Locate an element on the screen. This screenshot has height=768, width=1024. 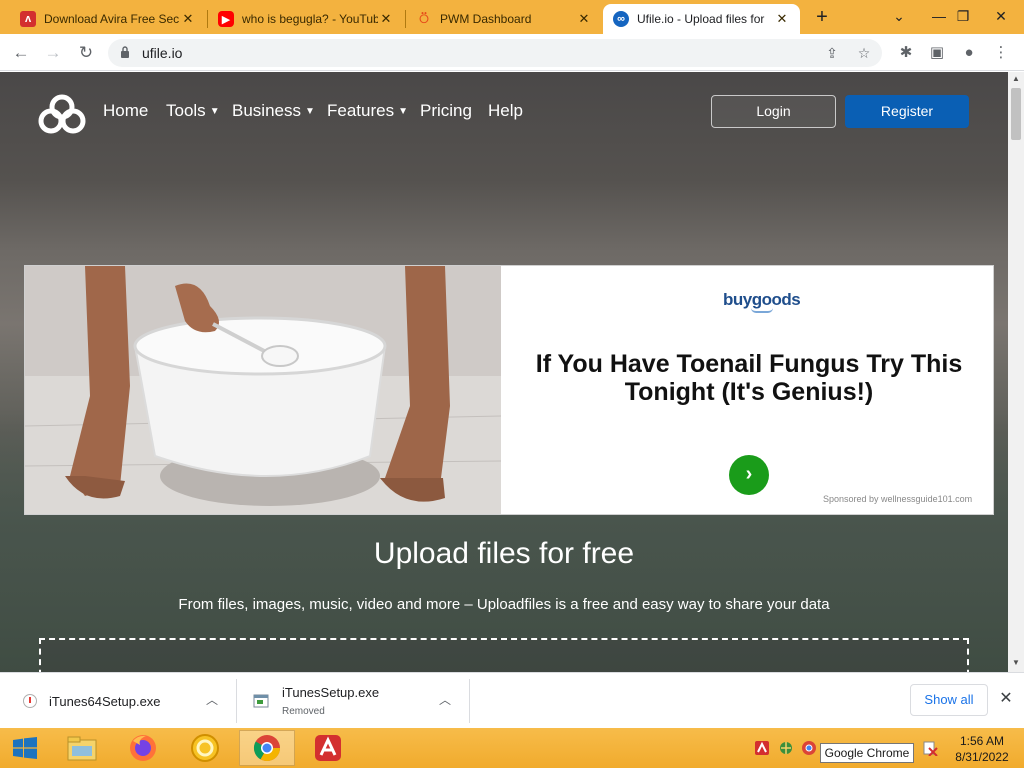
ufile-logo-icon is located at coordinates (62, 114).